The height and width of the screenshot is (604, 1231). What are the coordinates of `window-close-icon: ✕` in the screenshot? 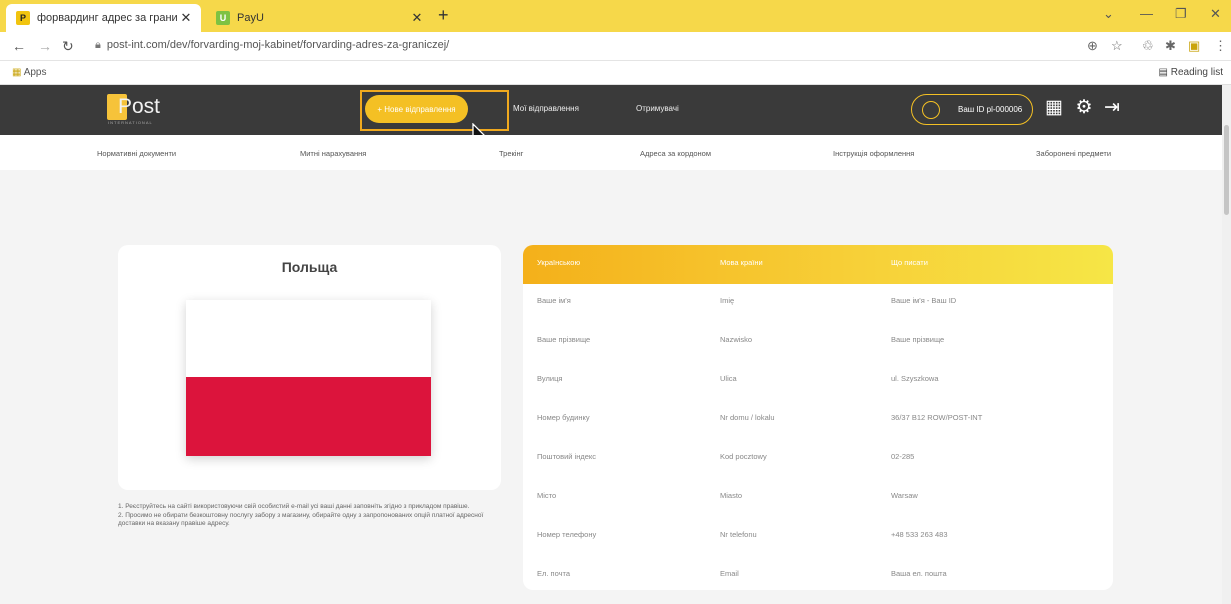 It's located at (1215, 14).